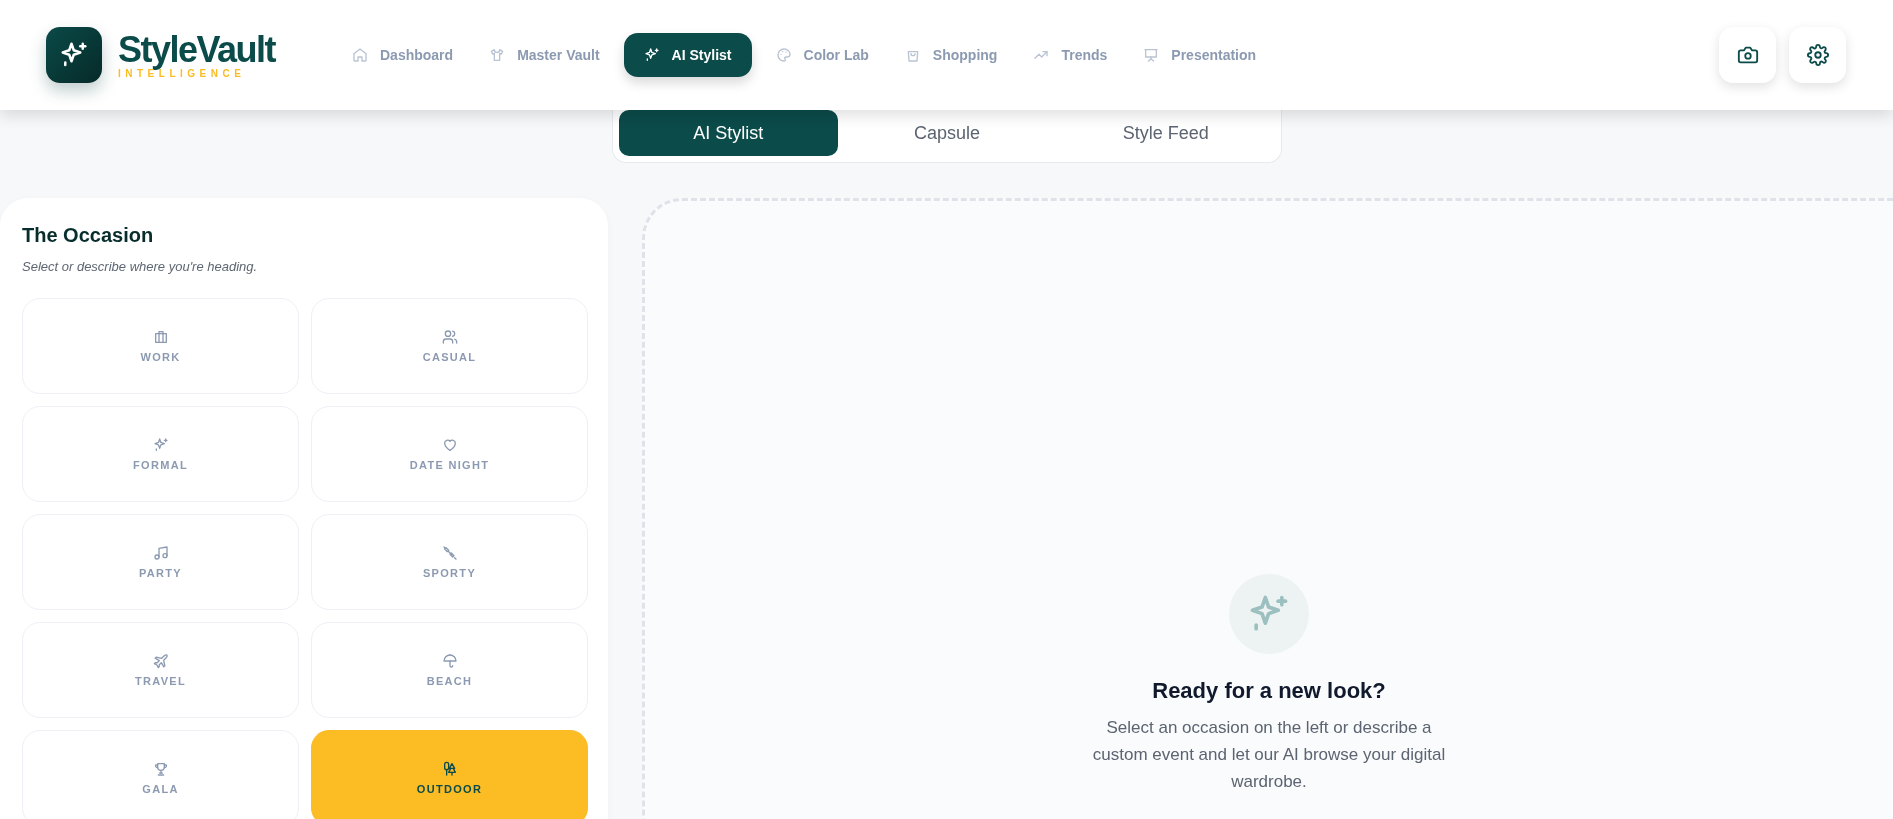  What do you see at coordinates (947, 133) in the screenshot?
I see `tab: Capsule` at bounding box center [947, 133].